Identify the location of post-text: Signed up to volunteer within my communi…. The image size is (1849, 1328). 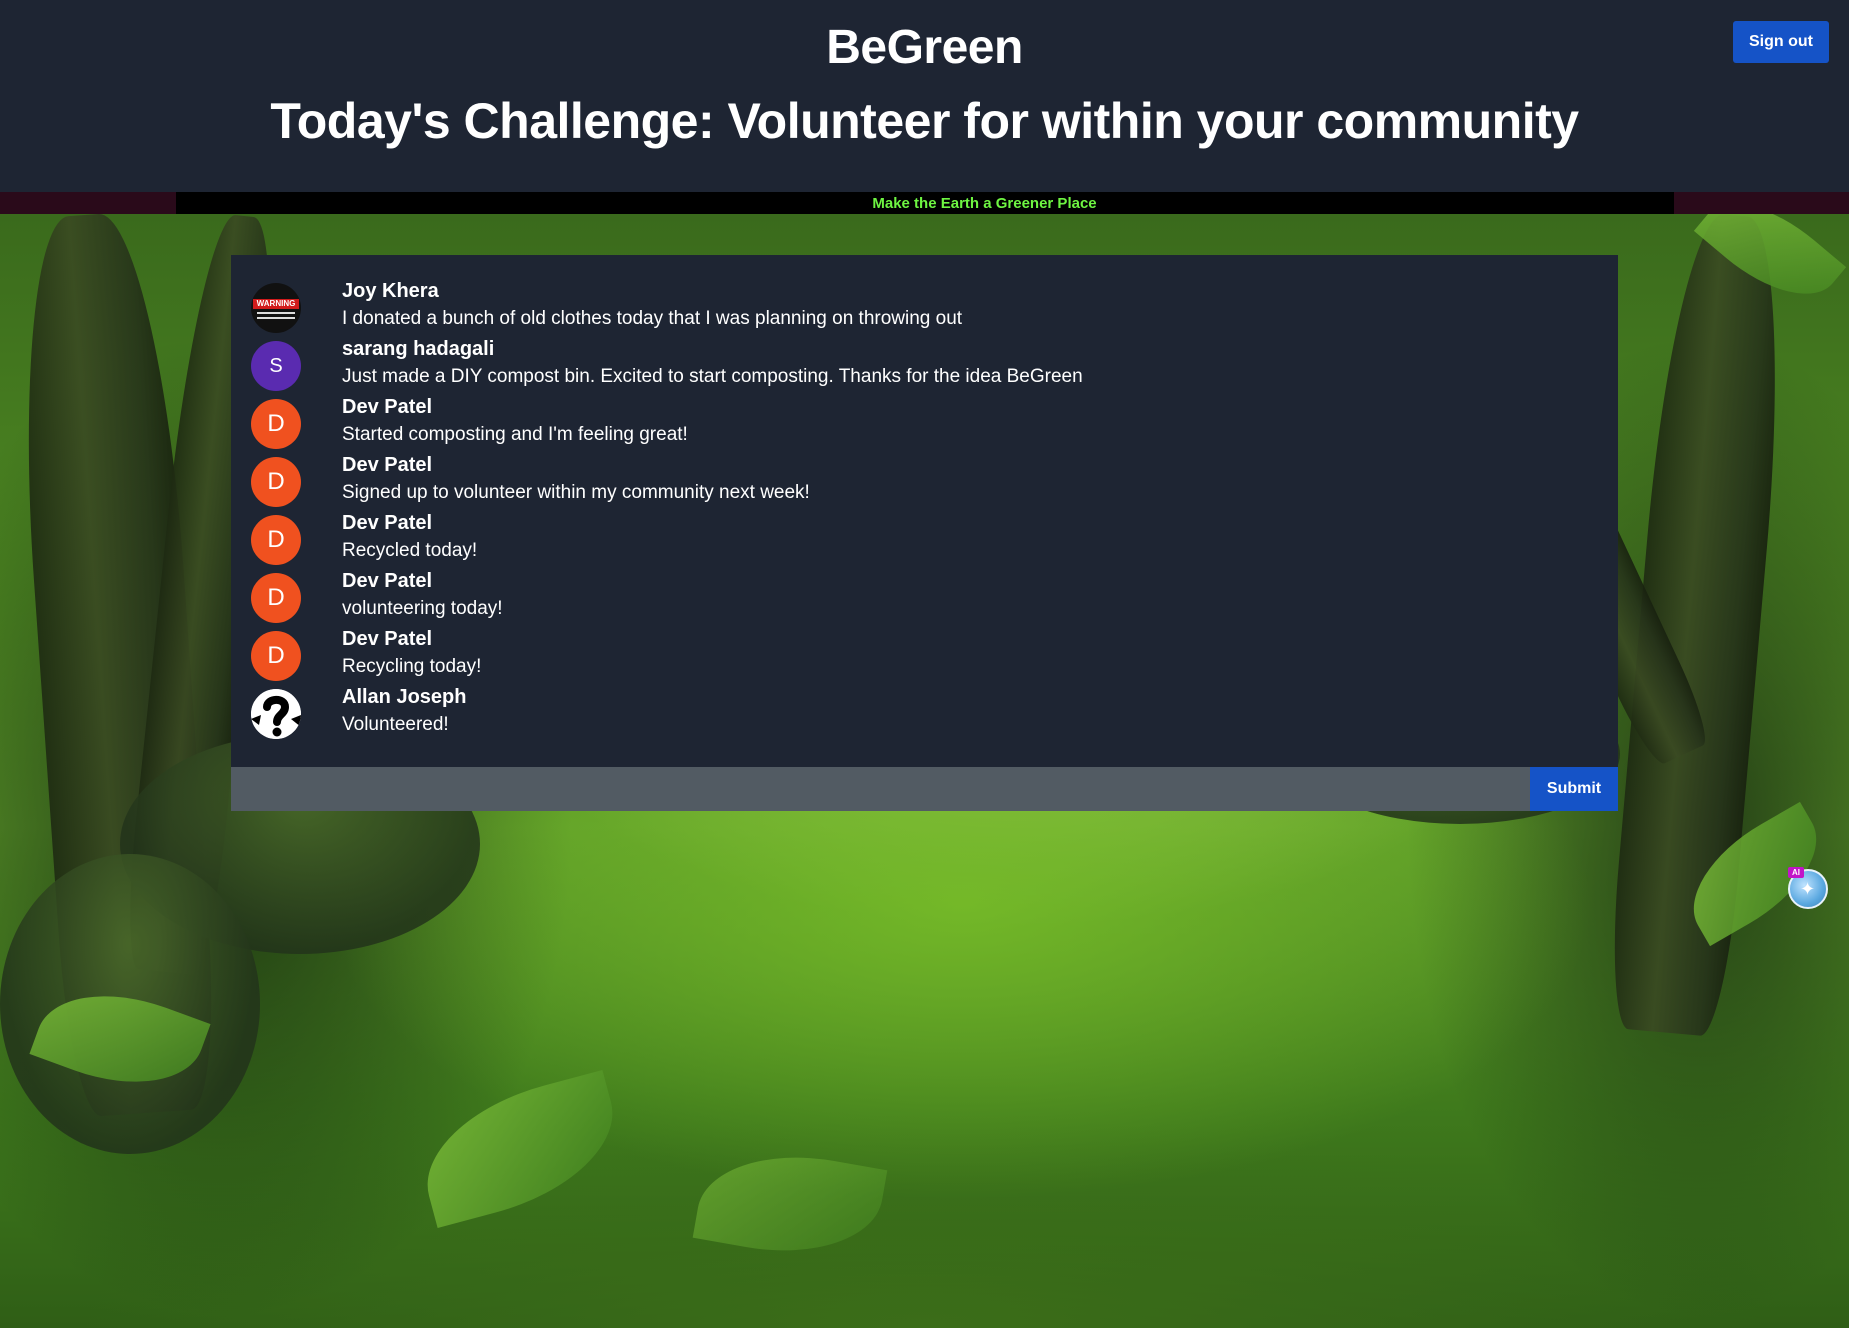
(576, 492).